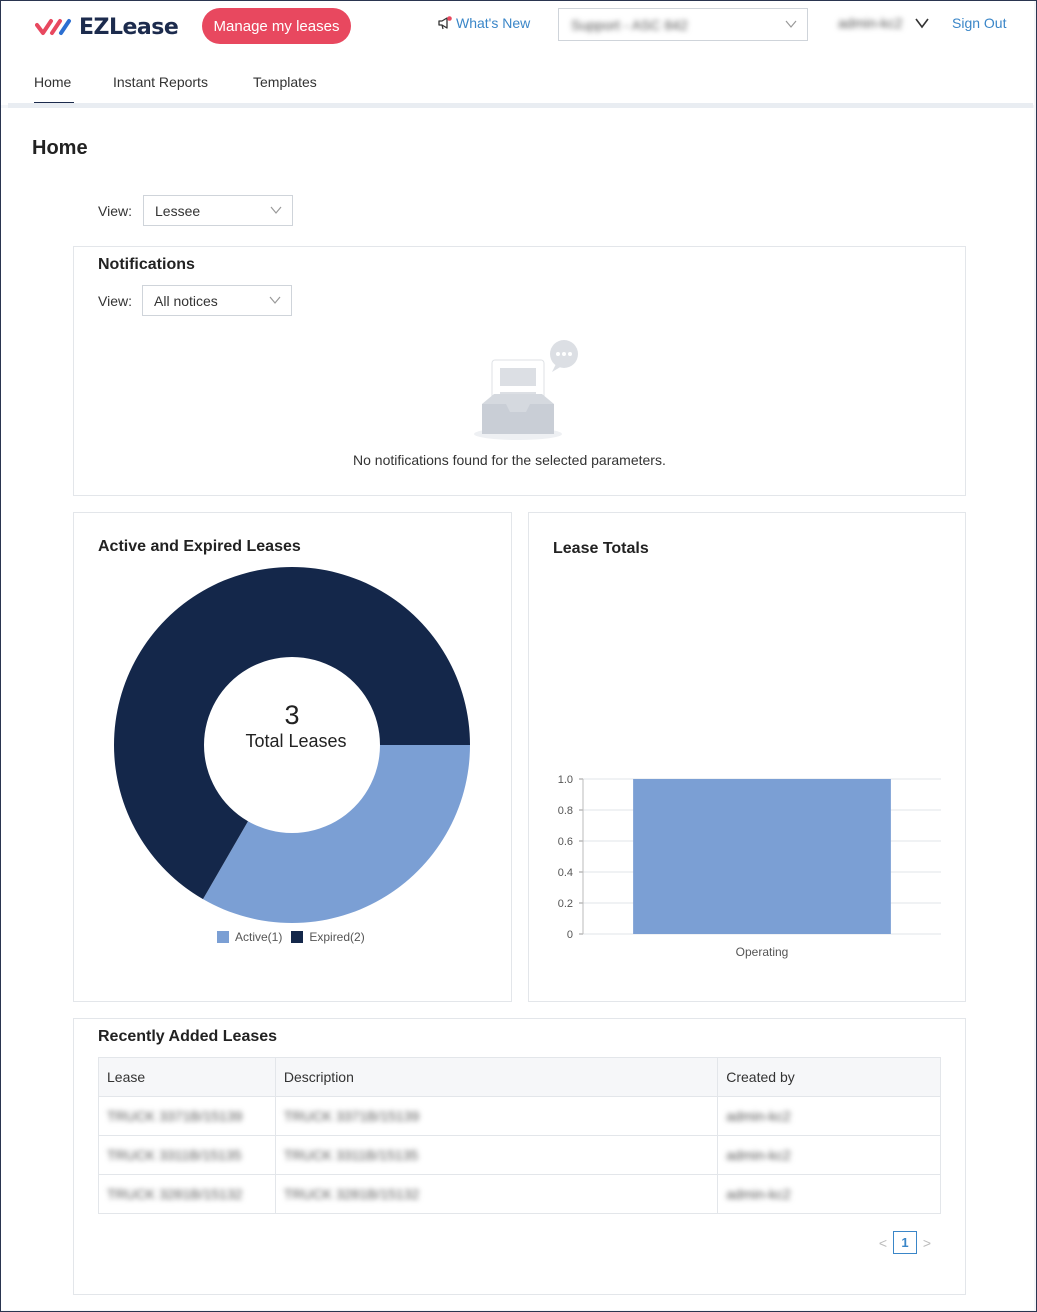 The height and width of the screenshot is (1312, 1037). What do you see at coordinates (187, 1155) in the screenshot?
I see `lease-cell: TRUCK 3311B/15135` at bounding box center [187, 1155].